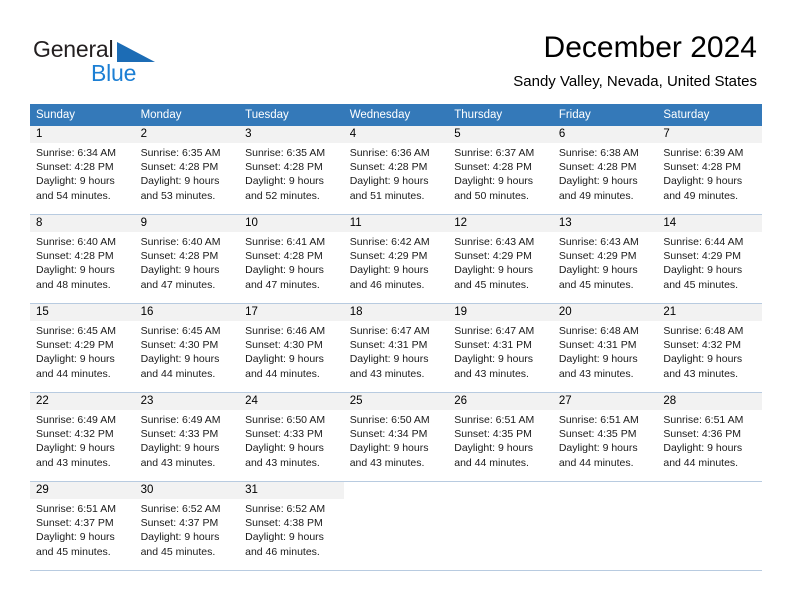 The height and width of the screenshot is (612, 792). Describe the element at coordinates (387, 195) in the screenshot. I see `daylight-text-line2: and 51 minutes.` at that location.